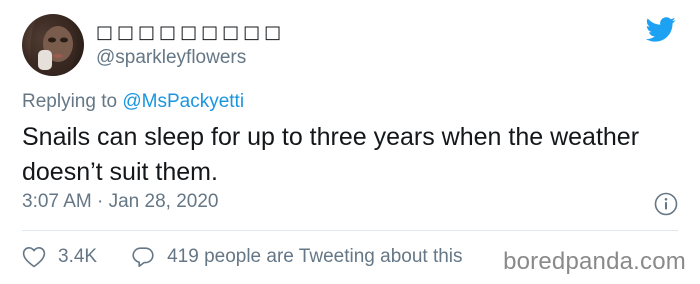 The width and height of the screenshot is (700, 284). What do you see at coordinates (72, 101) in the screenshot?
I see `replying-to-prefix: Replying to` at bounding box center [72, 101].